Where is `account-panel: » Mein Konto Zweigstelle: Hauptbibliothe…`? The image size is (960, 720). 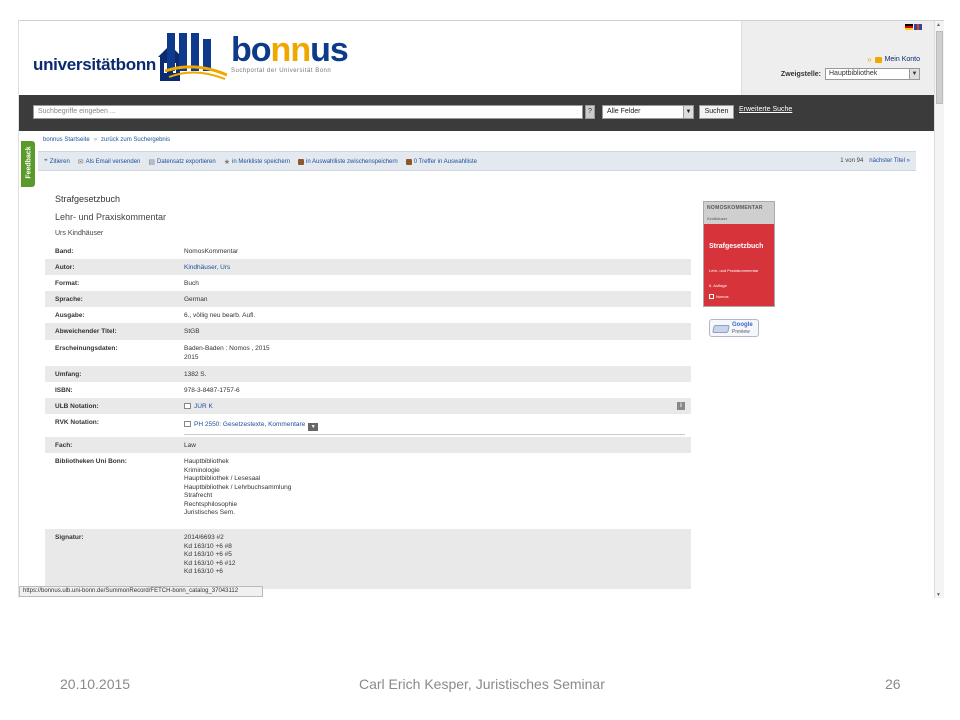
account-panel: » Mein Konto Zweigstelle: Hauptbibliothe… is located at coordinates (837, 58).